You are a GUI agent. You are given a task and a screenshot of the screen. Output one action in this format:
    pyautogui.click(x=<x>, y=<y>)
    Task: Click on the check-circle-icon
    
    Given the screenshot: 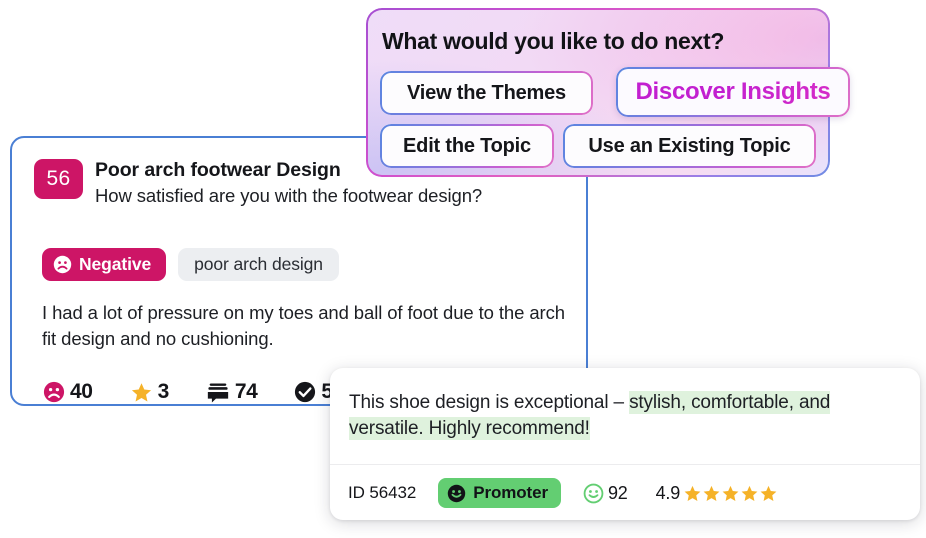 What is the action you would take?
    pyautogui.click(x=305, y=392)
    